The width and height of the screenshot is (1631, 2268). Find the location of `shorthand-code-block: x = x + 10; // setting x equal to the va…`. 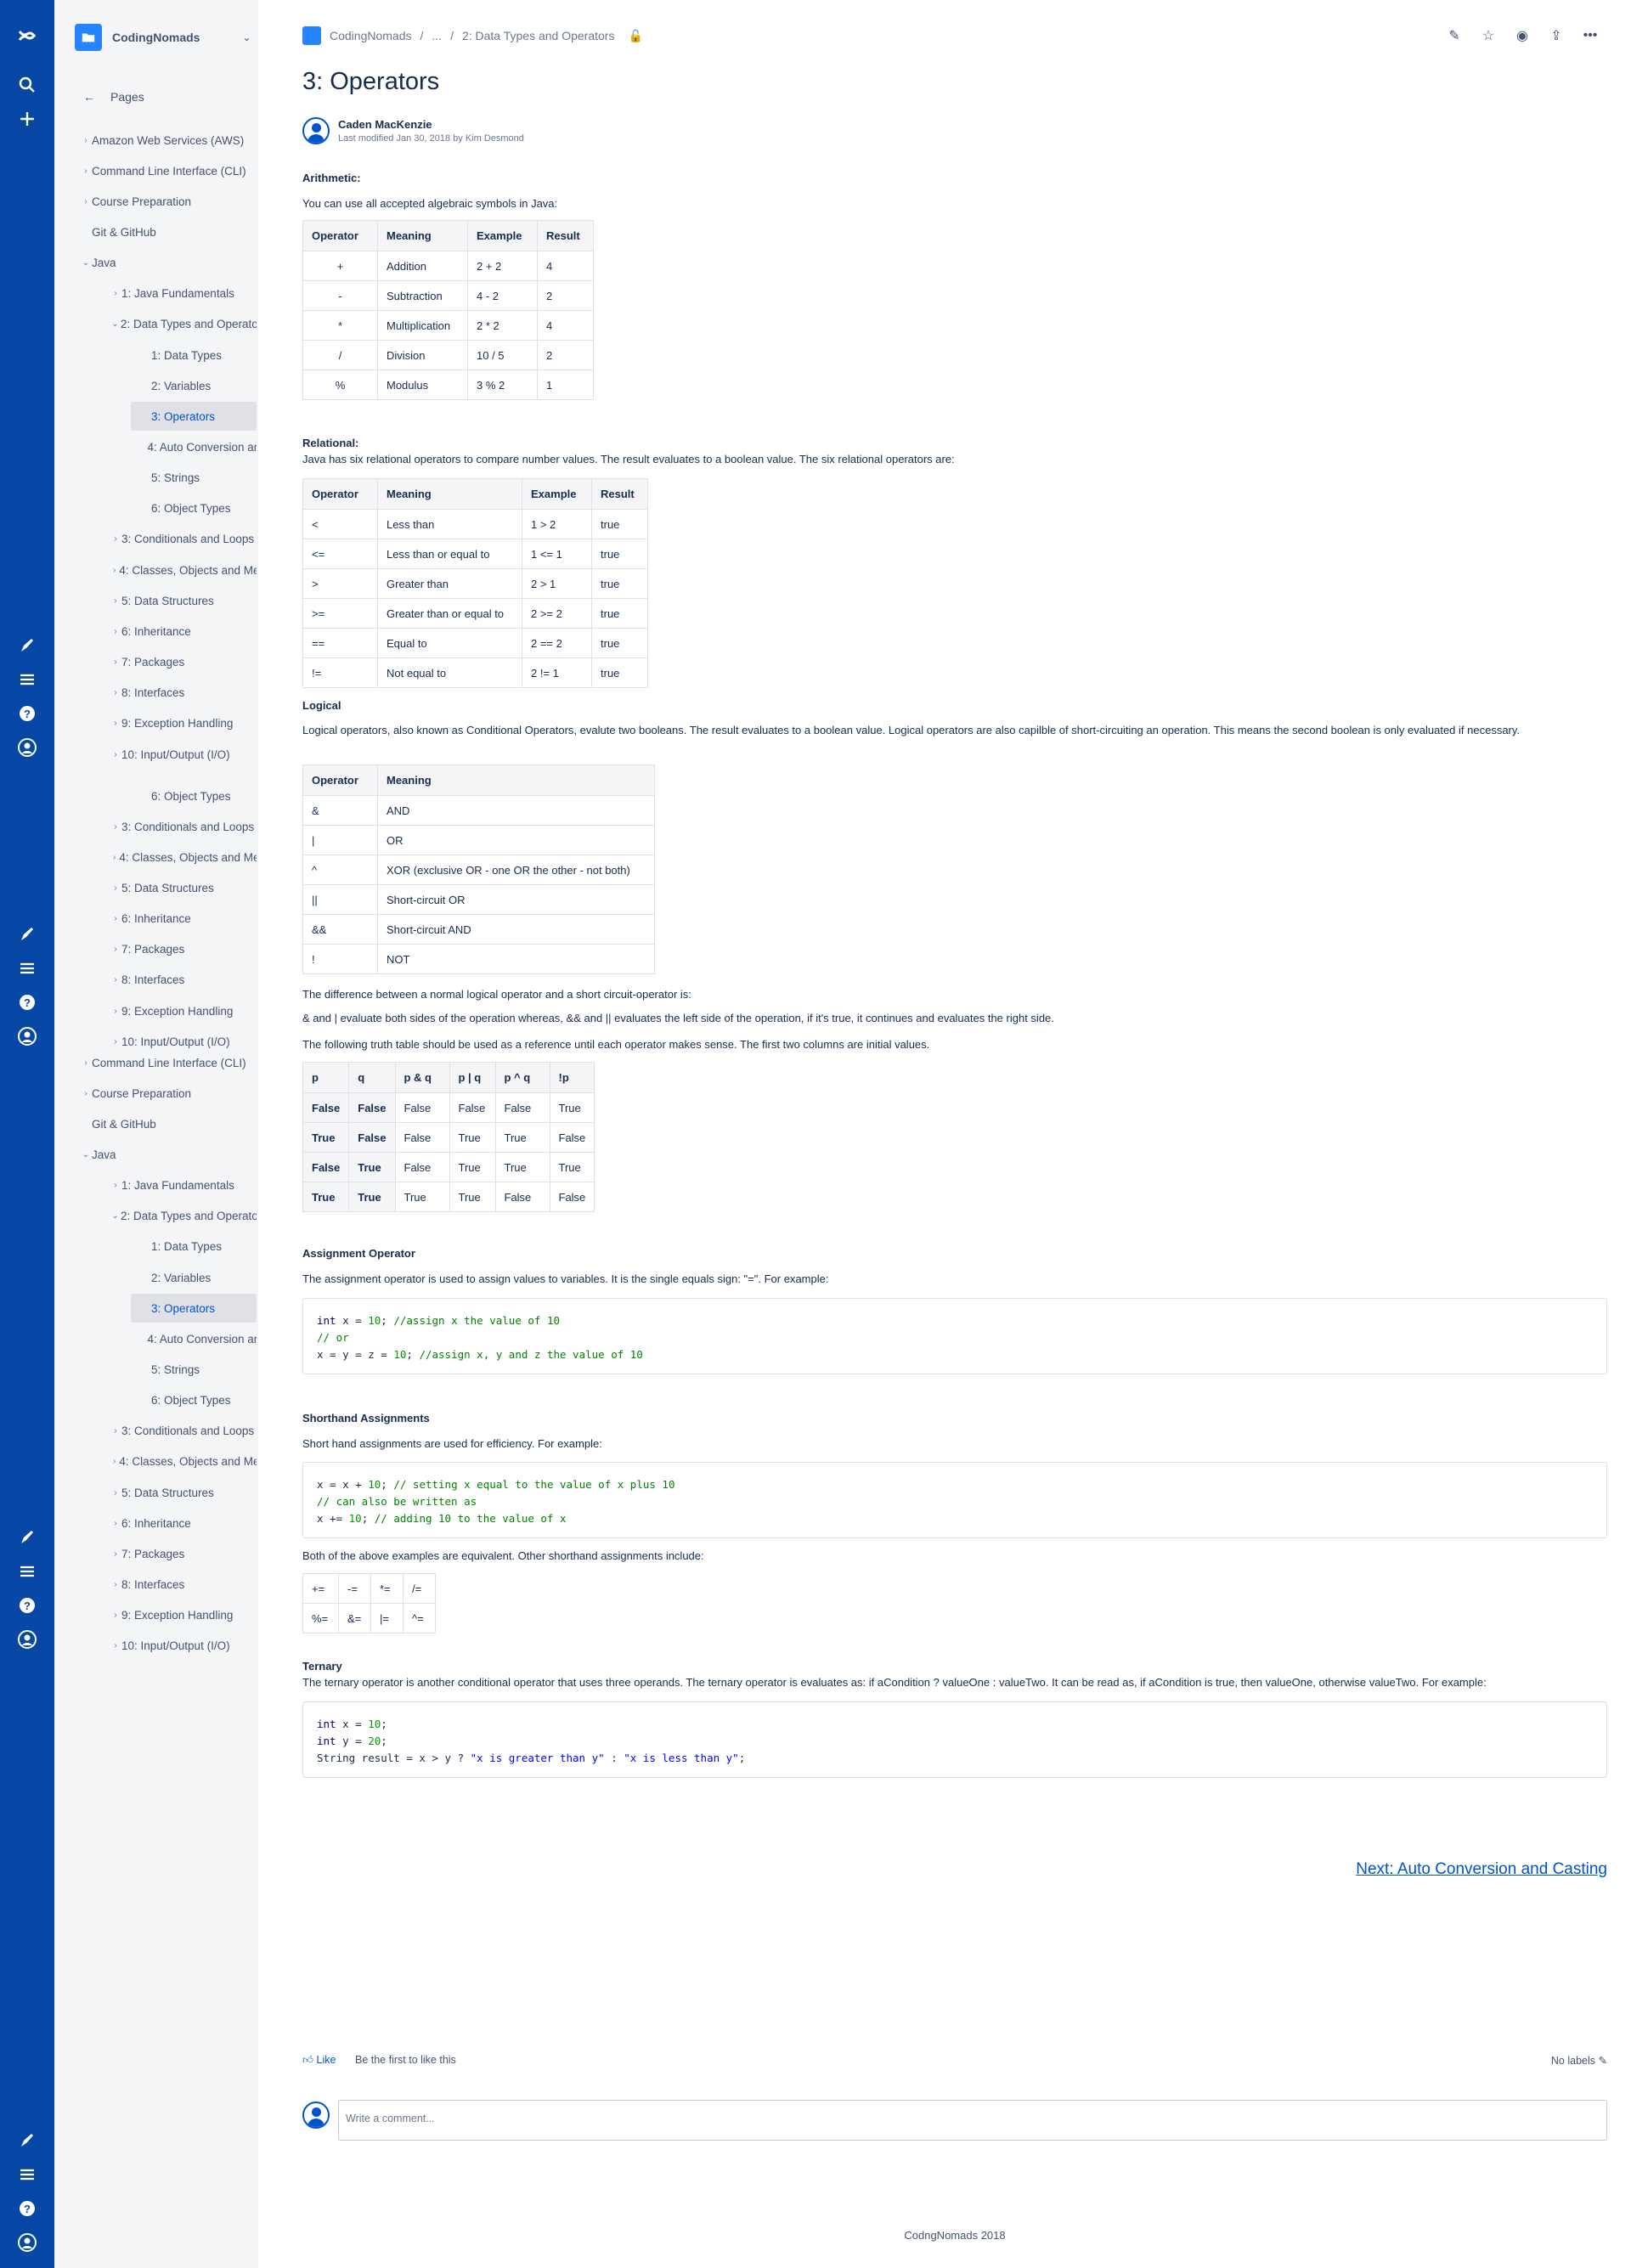

shorthand-code-block: x = x + 10; // setting x equal to the va… is located at coordinates (954, 1500).